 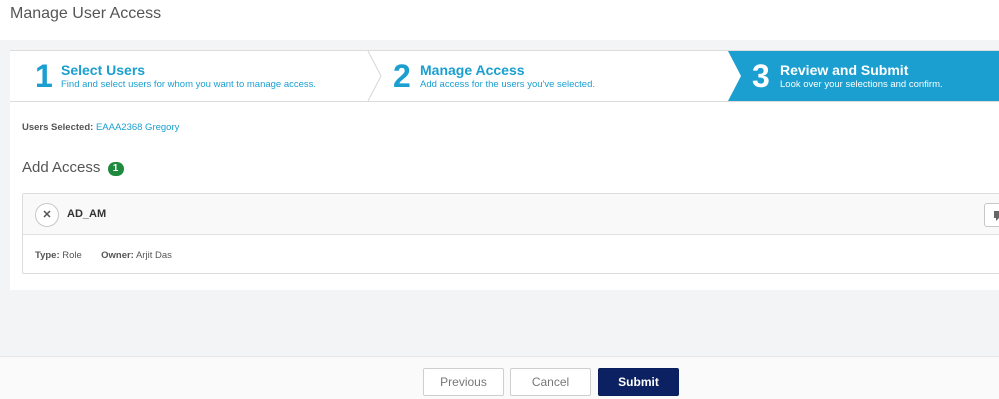 What do you see at coordinates (638, 382) in the screenshot?
I see `submit-button: Submit` at bounding box center [638, 382].